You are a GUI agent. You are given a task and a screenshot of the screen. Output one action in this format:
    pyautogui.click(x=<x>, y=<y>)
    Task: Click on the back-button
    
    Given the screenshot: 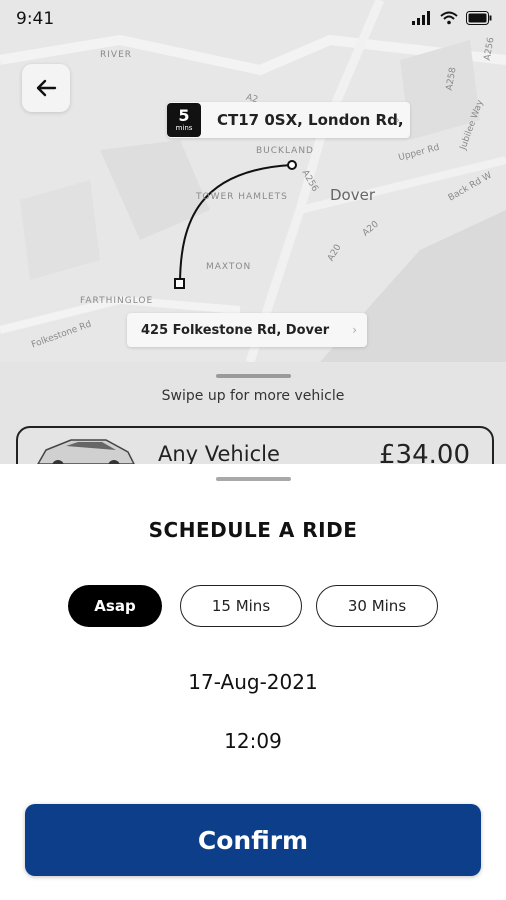 What is the action you would take?
    pyautogui.click(x=46, y=88)
    